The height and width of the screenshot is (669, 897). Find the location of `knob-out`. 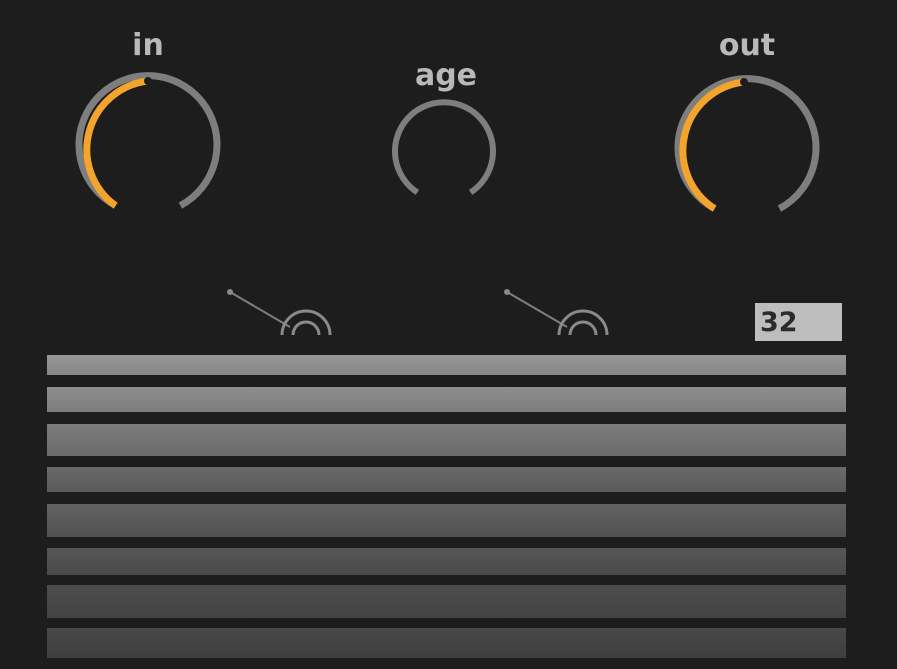

knob-out is located at coordinates (747, 143).